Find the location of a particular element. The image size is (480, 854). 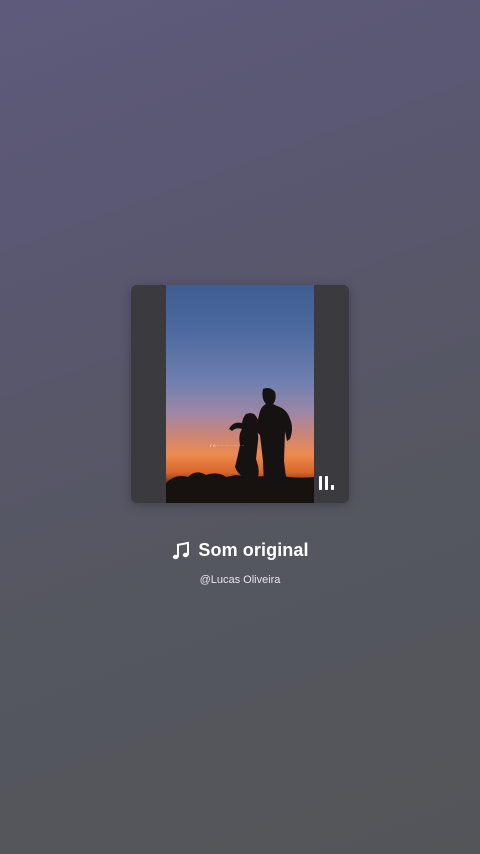

cover-image: I' ñ ·· ·· ··· · ···· ··· is located at coordinates (240, 394).